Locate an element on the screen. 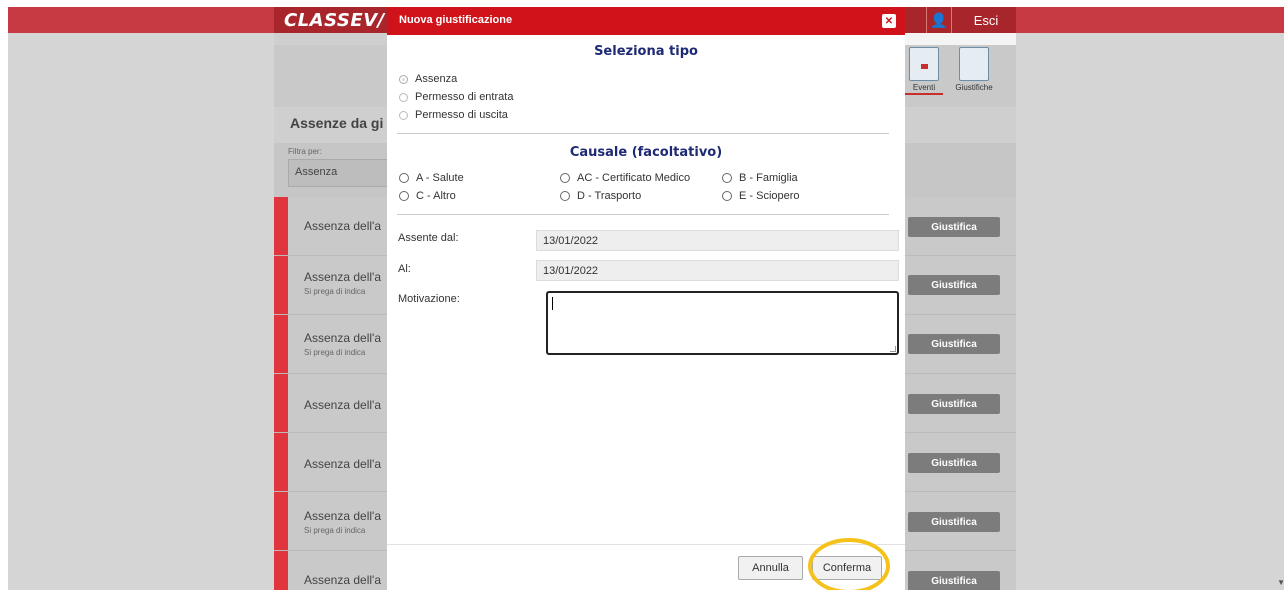  calendar-icon is located at coordinates (924, 64).